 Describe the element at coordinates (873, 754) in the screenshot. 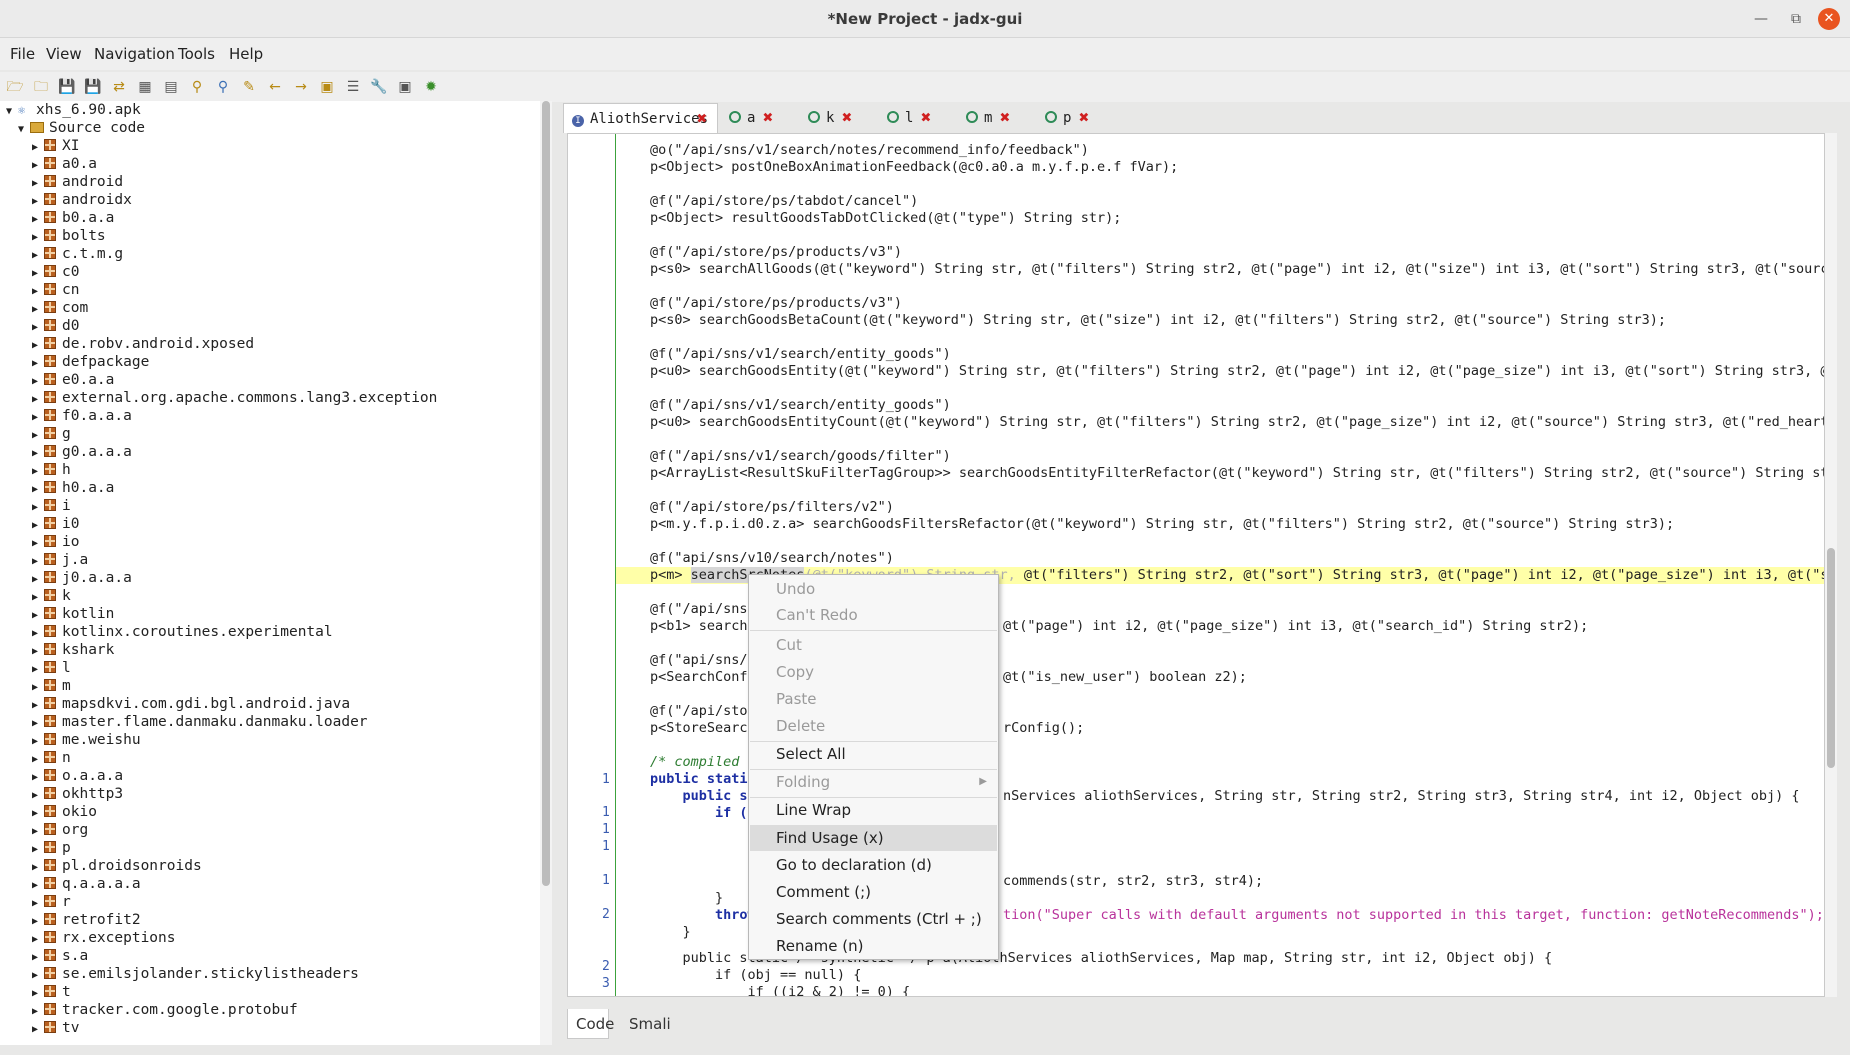

I see `menu-item-select-all: Select All` at that location.